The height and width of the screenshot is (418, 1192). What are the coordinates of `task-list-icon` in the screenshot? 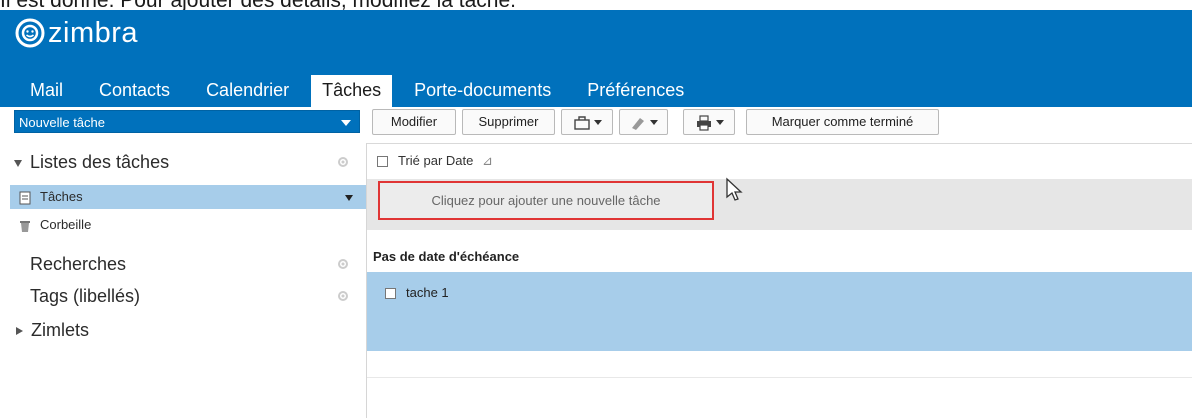 It's located at (25, 198).